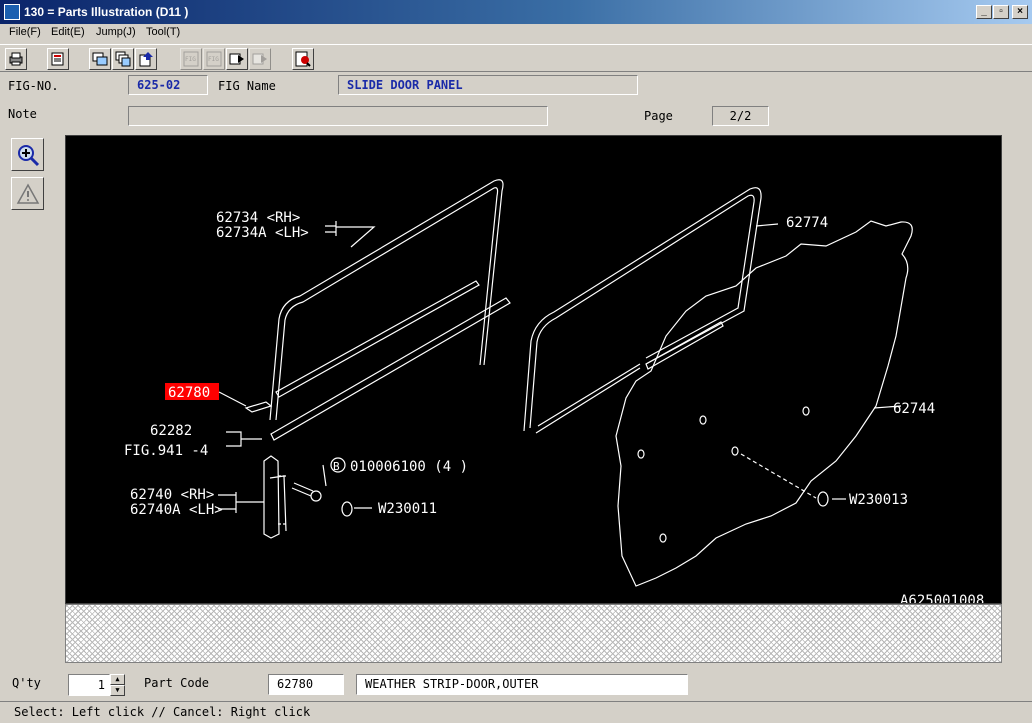 This screenshot has width=1032, height=723. Describe the element at coordinates (823, 499) in the screenshot. I see `clip-w230013` at that location.